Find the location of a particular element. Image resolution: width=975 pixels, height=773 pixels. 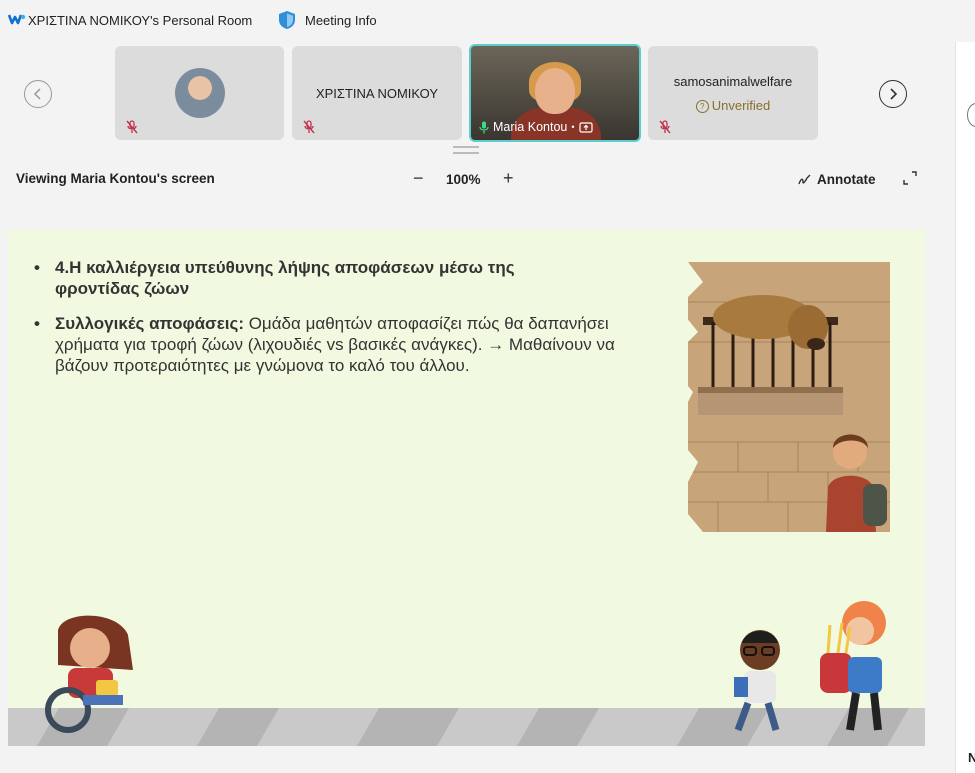

dog-balcony-illustration is located at coordinates (774, 397).